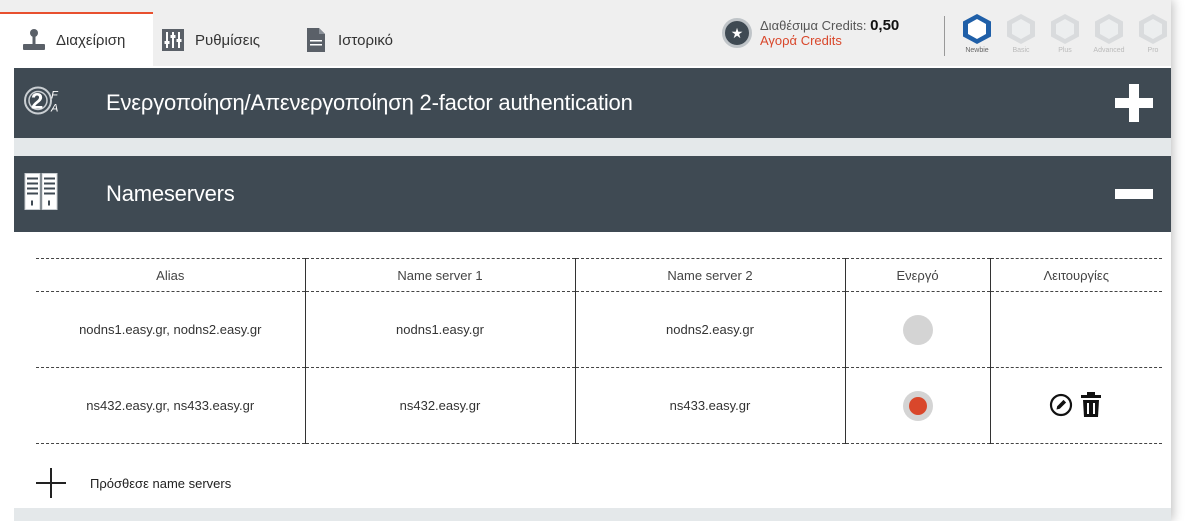  Describe the element at coordinates (170, 405) in the screenshot. I see `cell-alias: ns432.easy.gr, ns433.easy.gr` at that location.